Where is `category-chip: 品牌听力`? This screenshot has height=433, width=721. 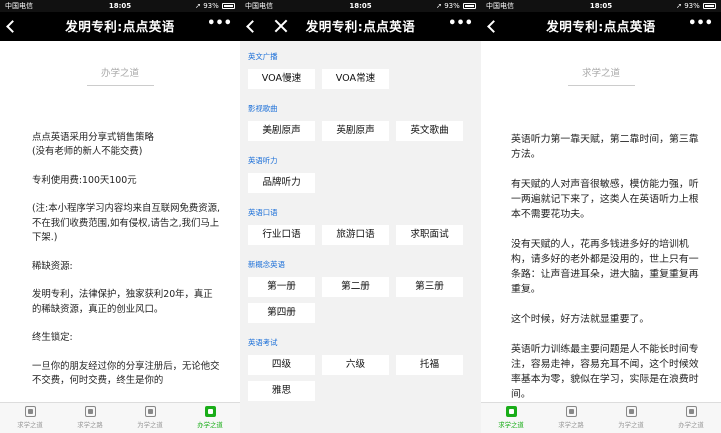 category-chip: 品牌听力 is located at coordinates (281, 183).